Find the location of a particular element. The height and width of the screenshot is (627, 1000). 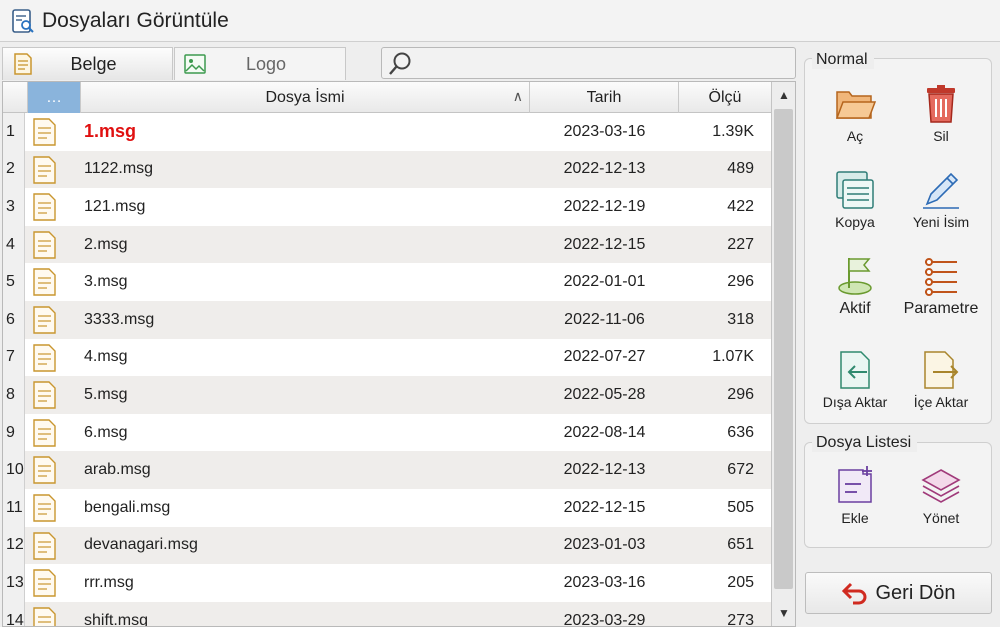

scroll-down-icon: ▼ is located at coordinates (783, 613).